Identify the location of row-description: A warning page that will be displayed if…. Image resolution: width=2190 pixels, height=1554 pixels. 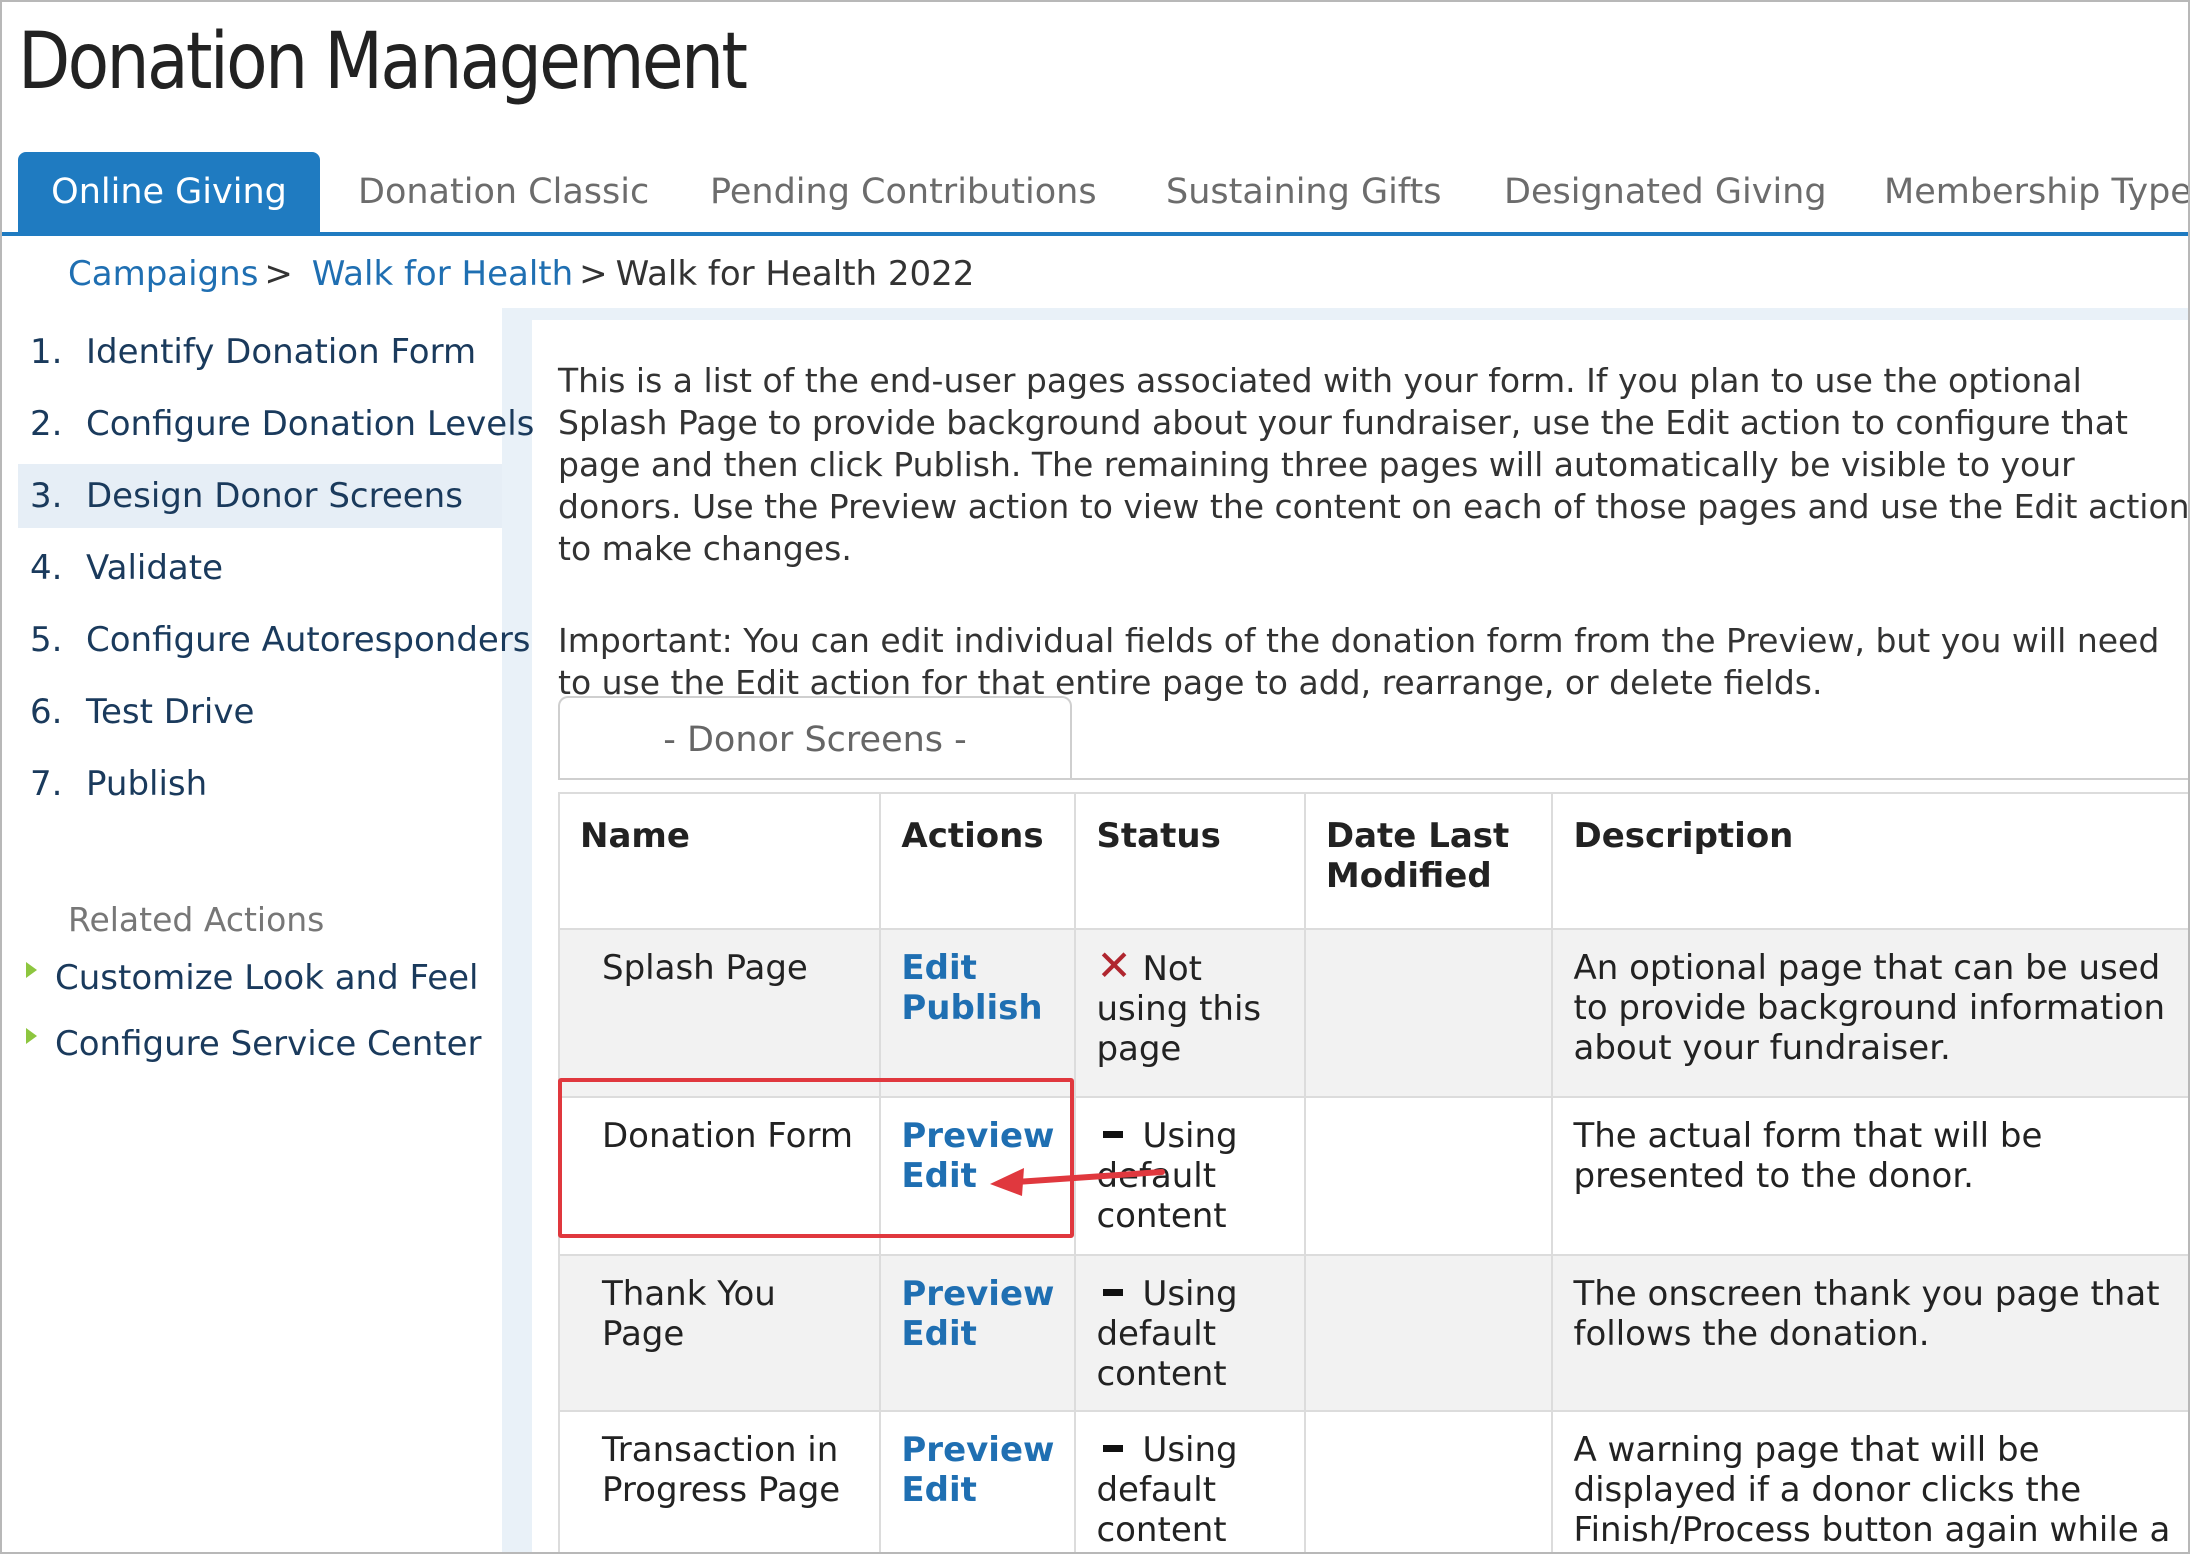
(1869, 1481).